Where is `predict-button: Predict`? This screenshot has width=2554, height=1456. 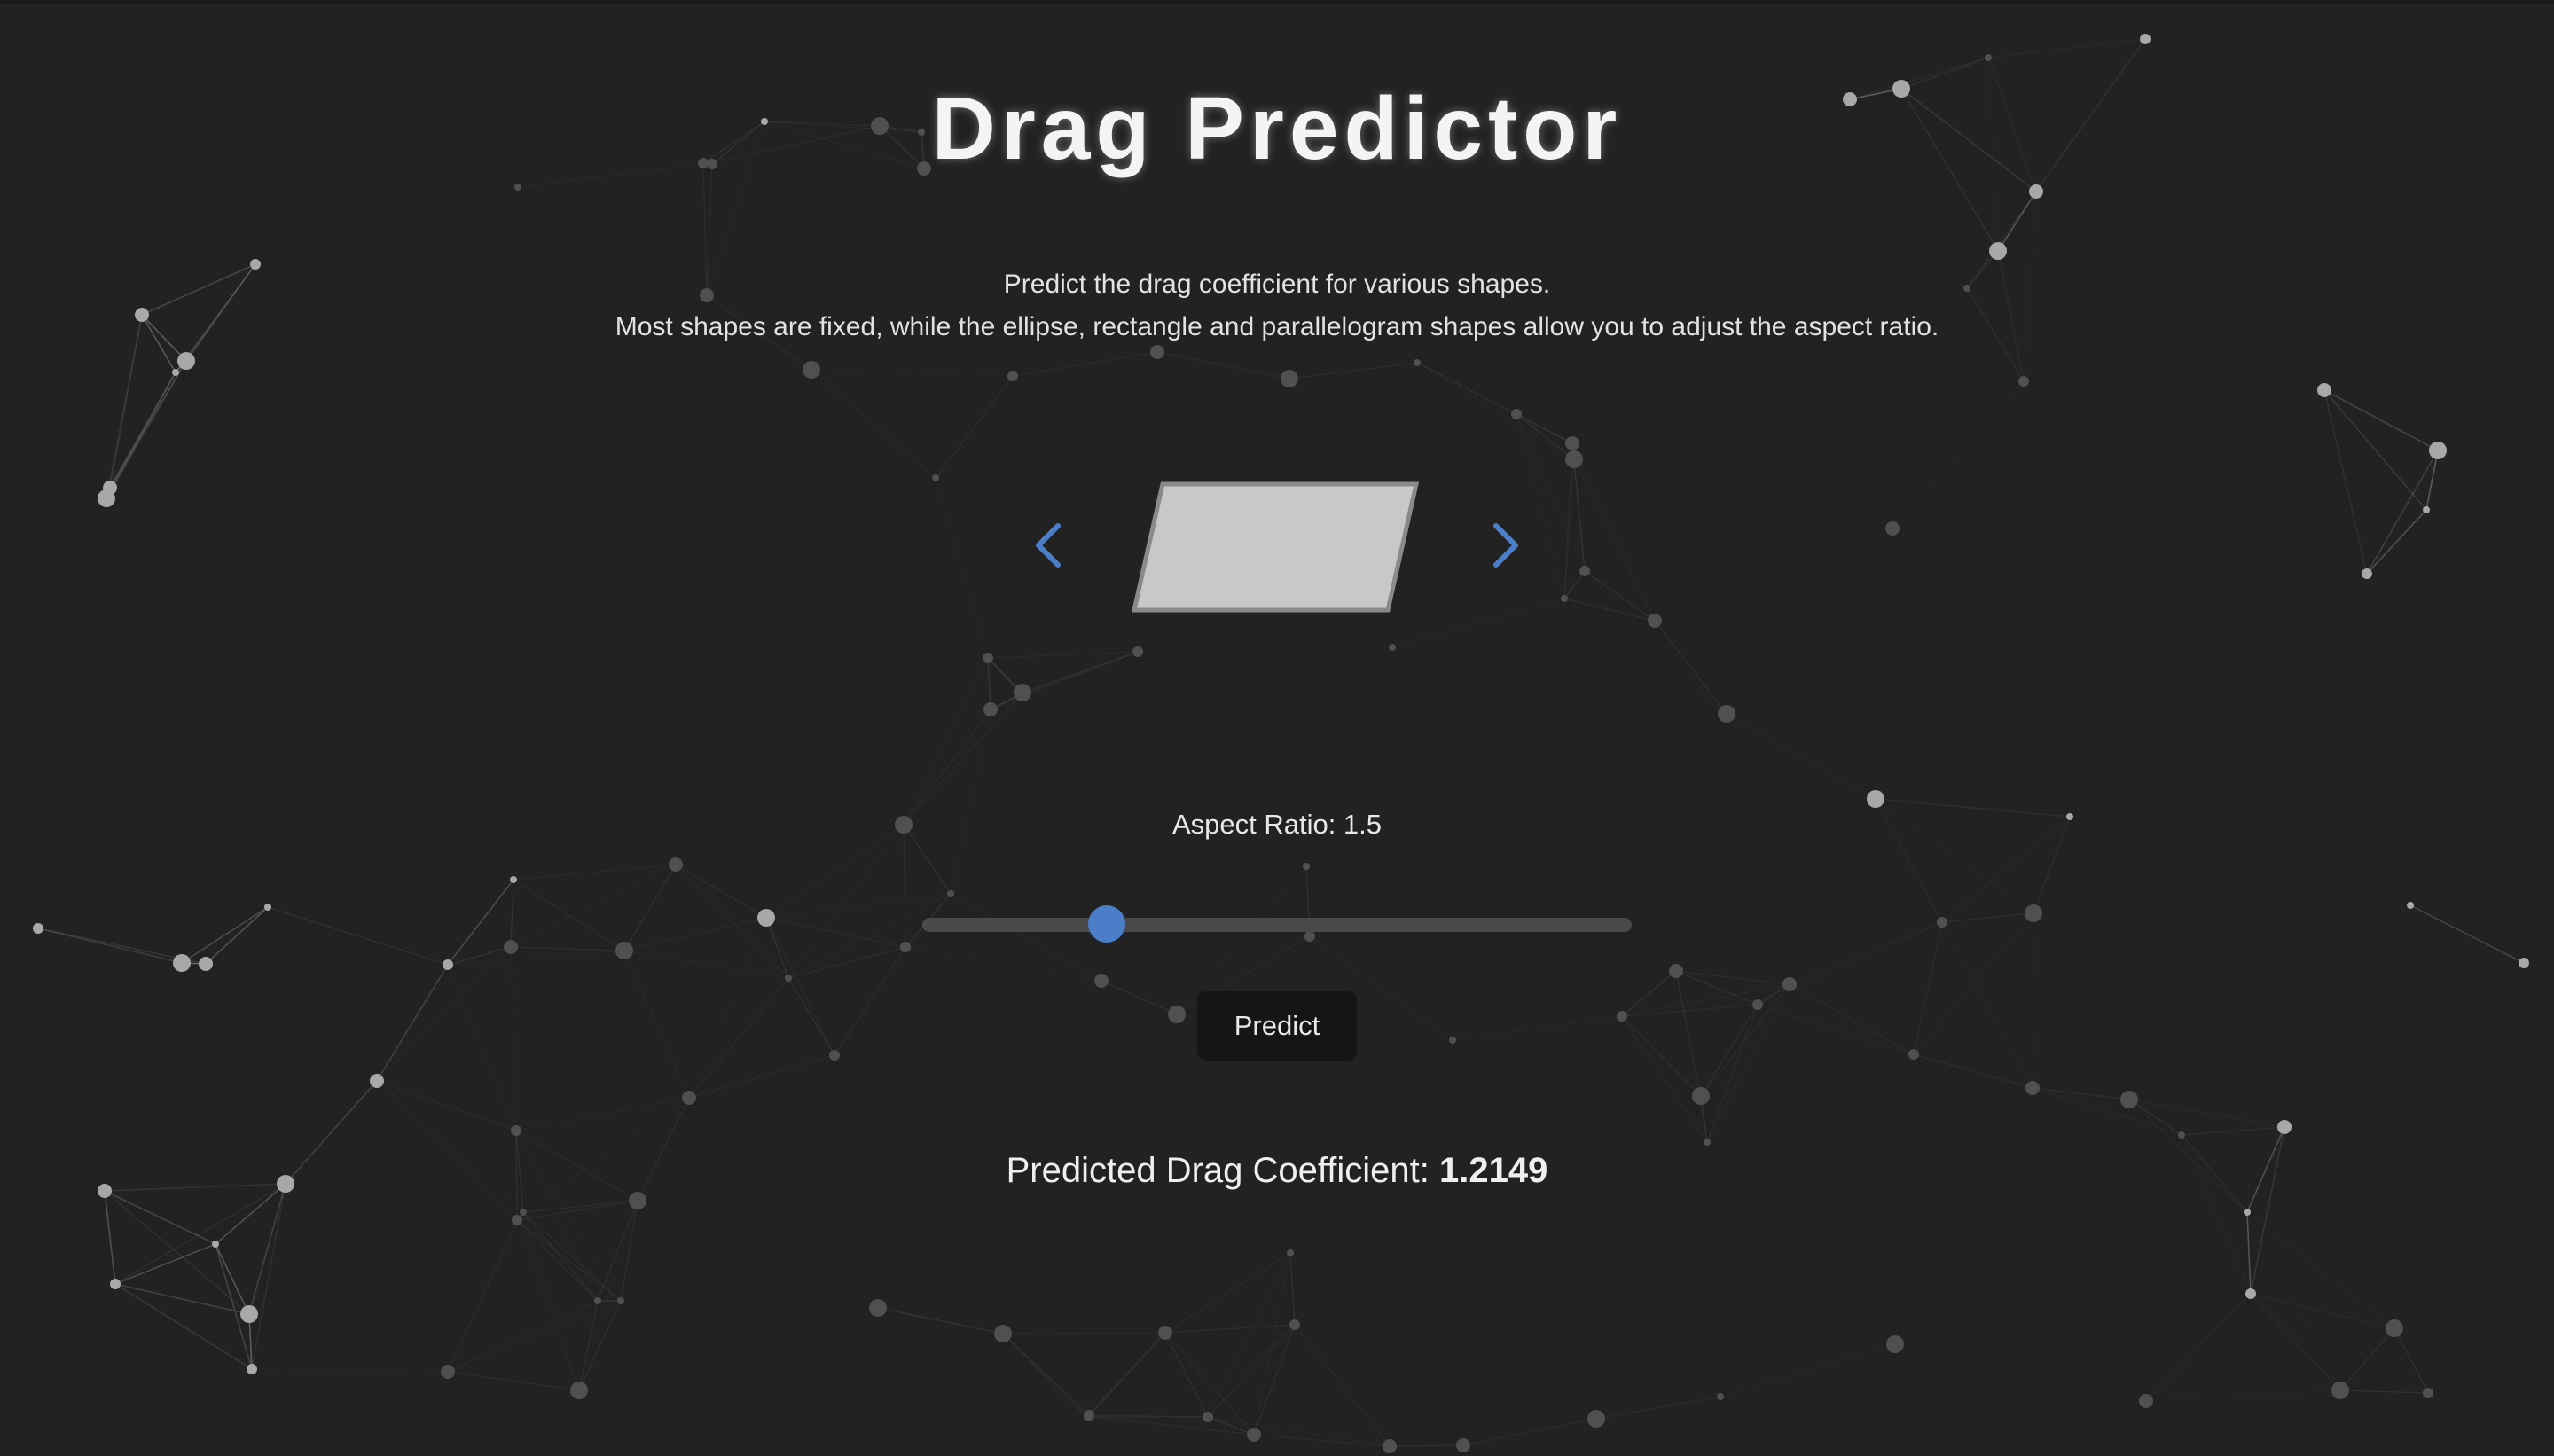 predict-button: Predict is located at coordinates (1277, 1026).